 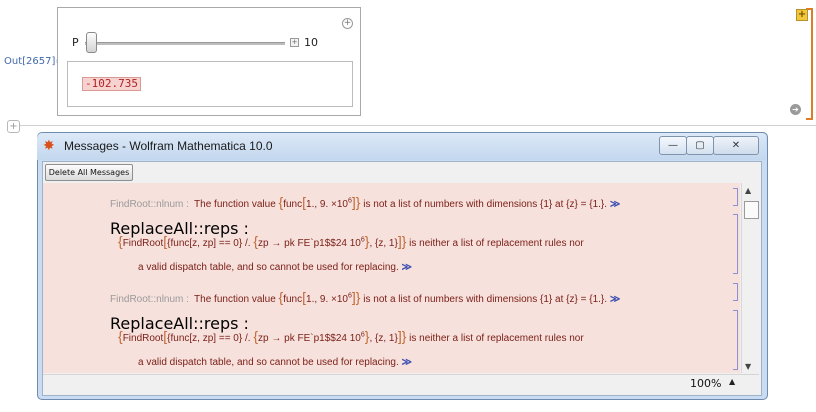 I want to click on maximize-button: ▢, so click(x=700, y=145).